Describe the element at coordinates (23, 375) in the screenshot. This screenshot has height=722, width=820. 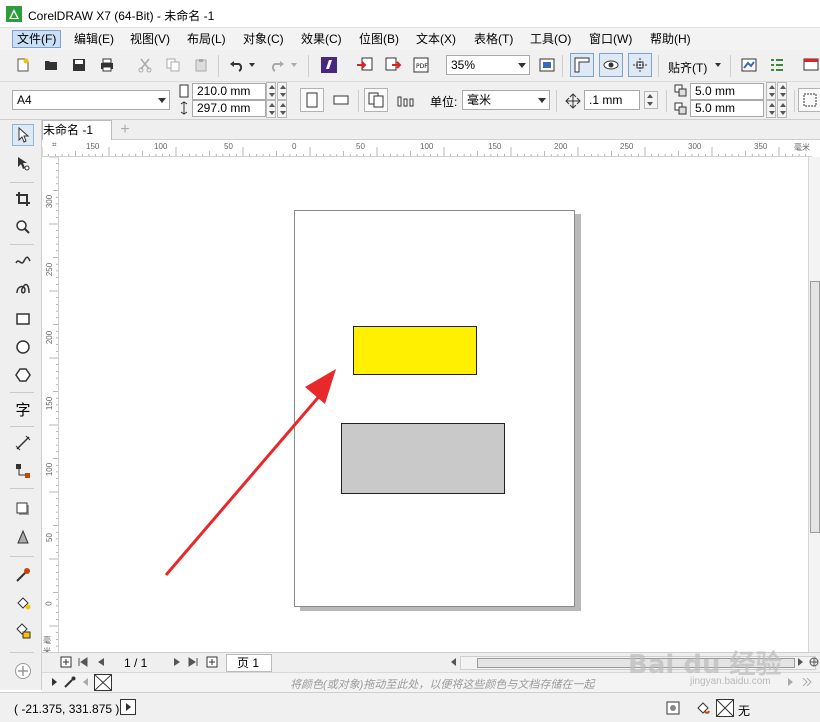
I see `polygon-tool-icon` at that location.